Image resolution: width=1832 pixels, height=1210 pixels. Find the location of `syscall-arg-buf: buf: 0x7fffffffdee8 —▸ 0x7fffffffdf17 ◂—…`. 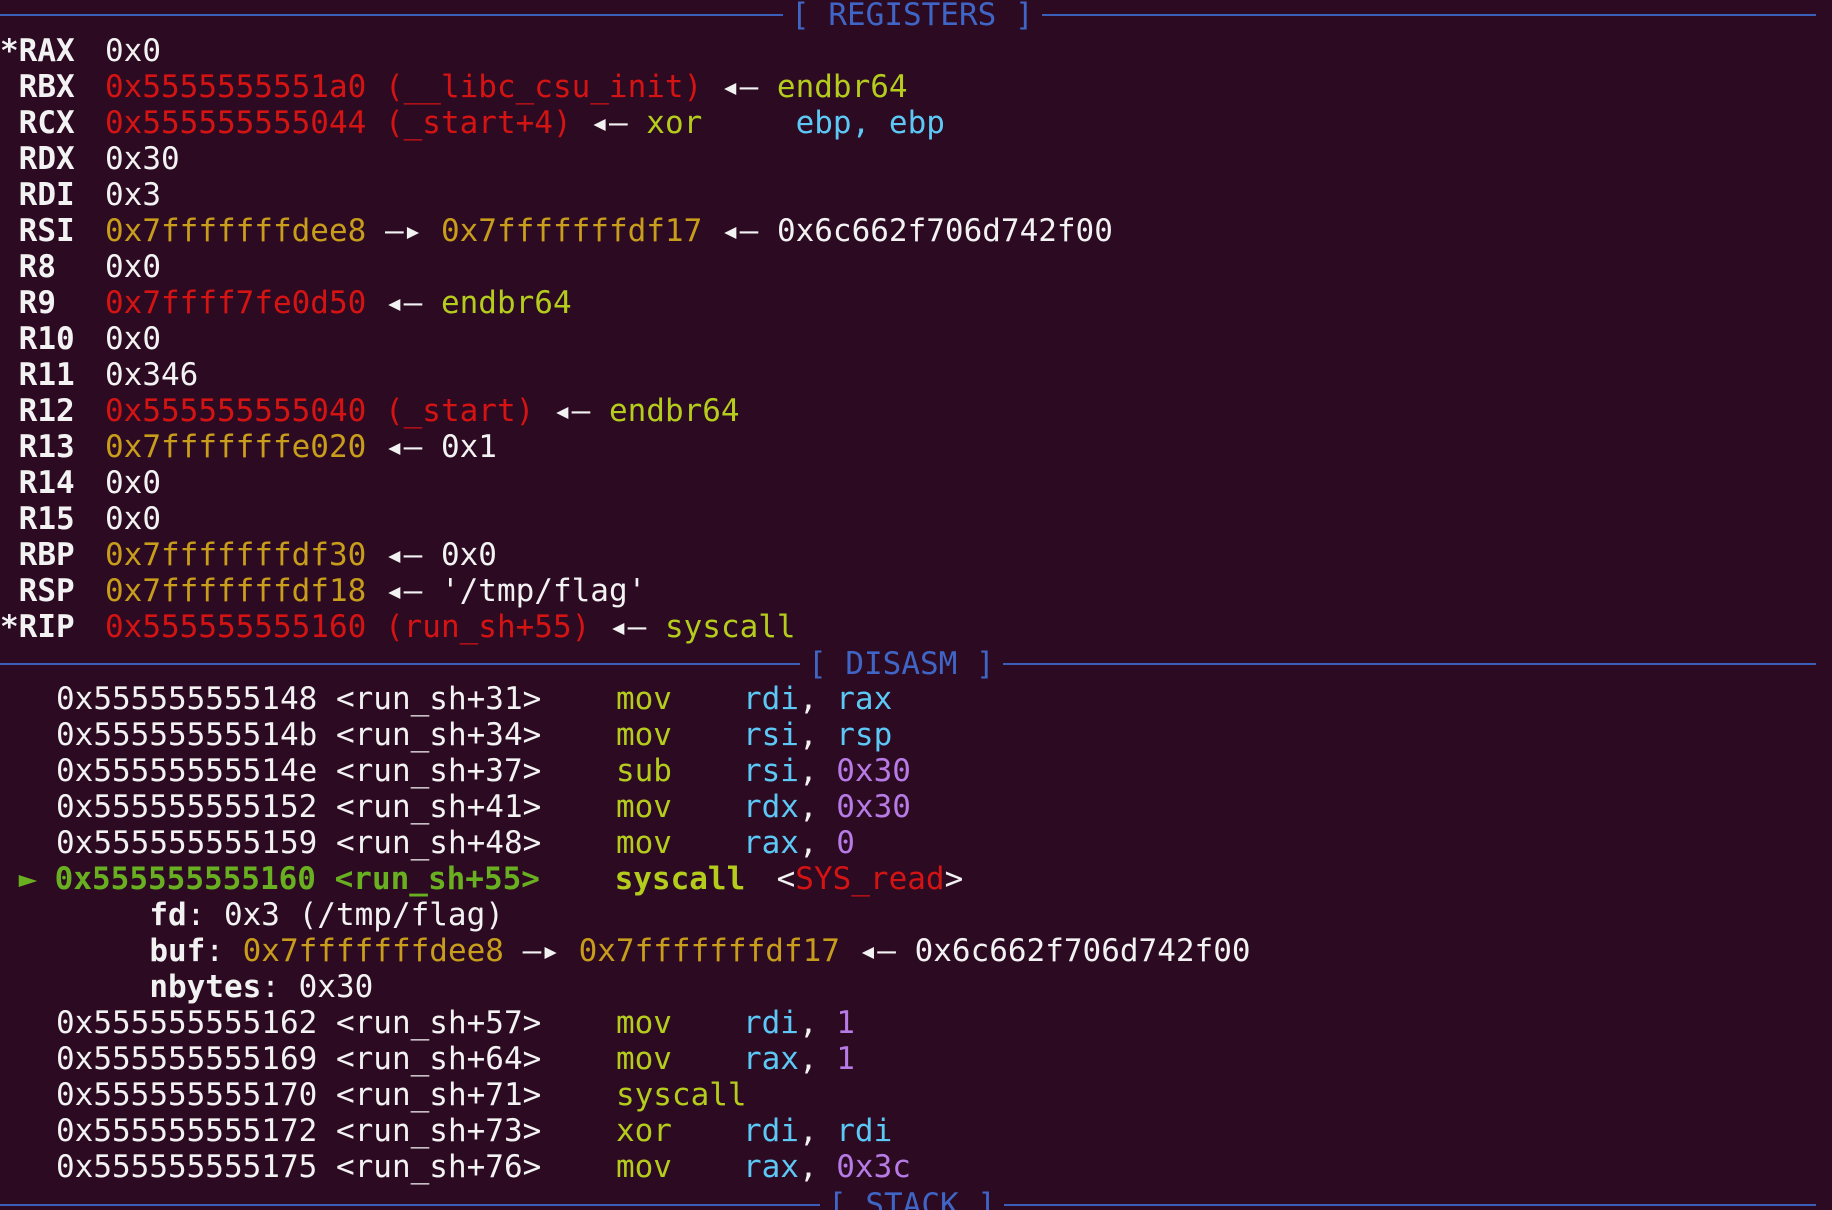

syscall-arg-buf: buf: 0x7fffffffdee8 —▸ 0x7fffffffdf17 ◂—… is located at coordinates (625, 951).